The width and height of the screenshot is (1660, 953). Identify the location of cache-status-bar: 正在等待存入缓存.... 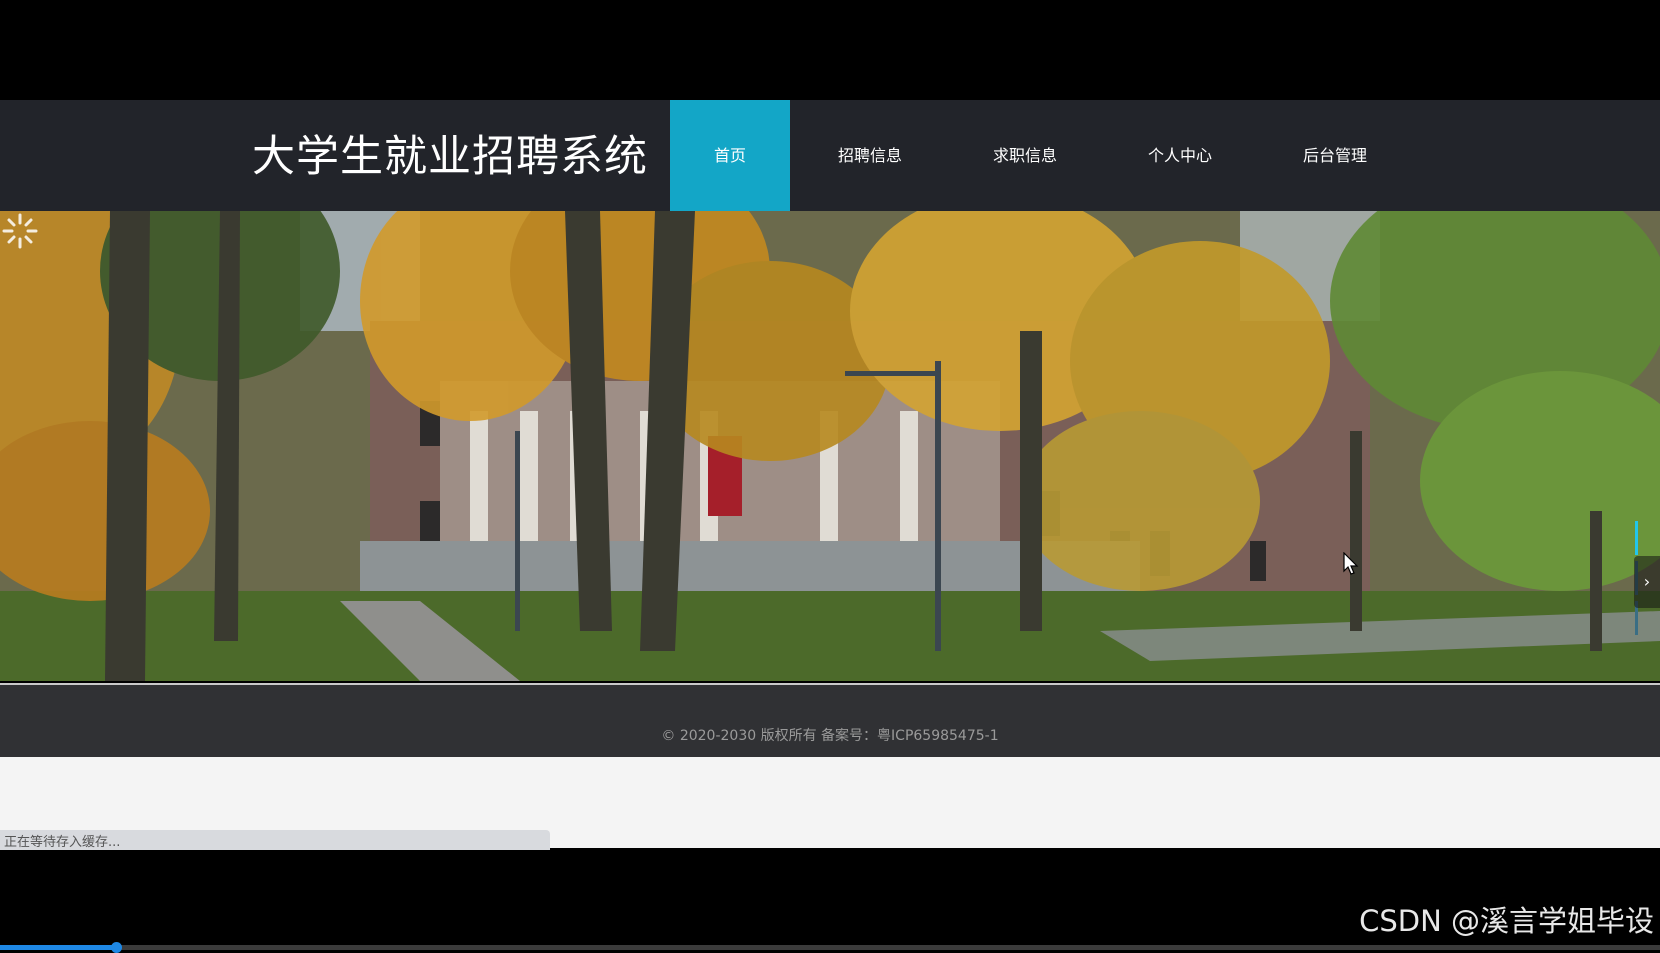
(275, 840).